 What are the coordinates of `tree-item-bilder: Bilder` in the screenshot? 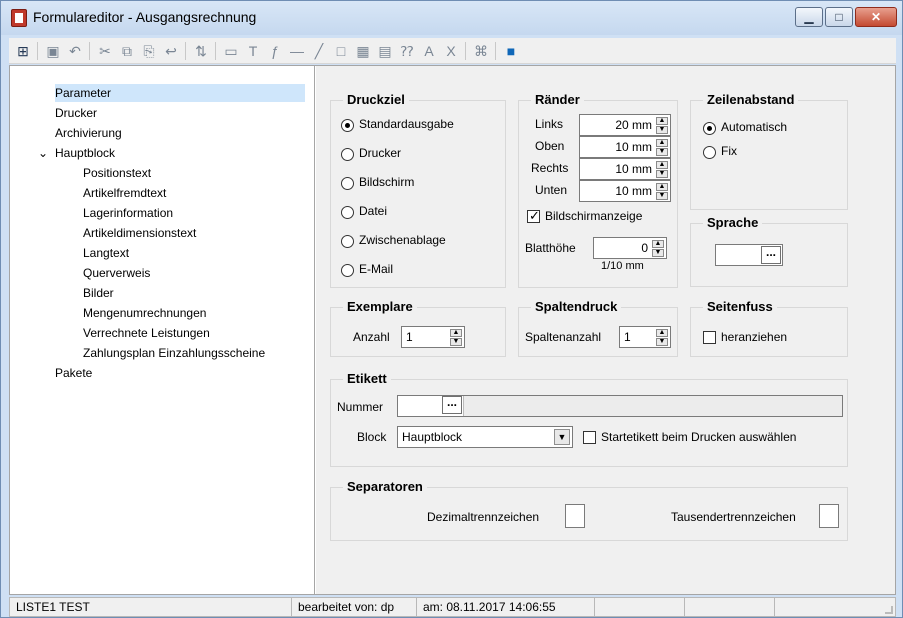 It's located at (98, 293).